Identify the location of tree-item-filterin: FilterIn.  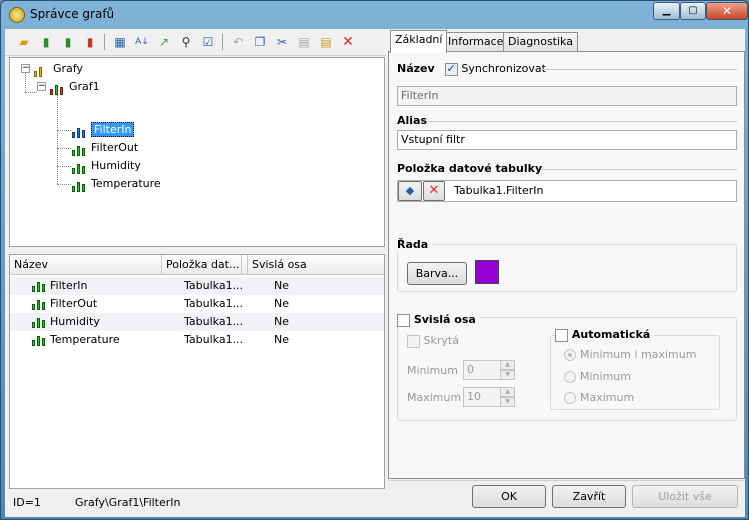
(103, 129).